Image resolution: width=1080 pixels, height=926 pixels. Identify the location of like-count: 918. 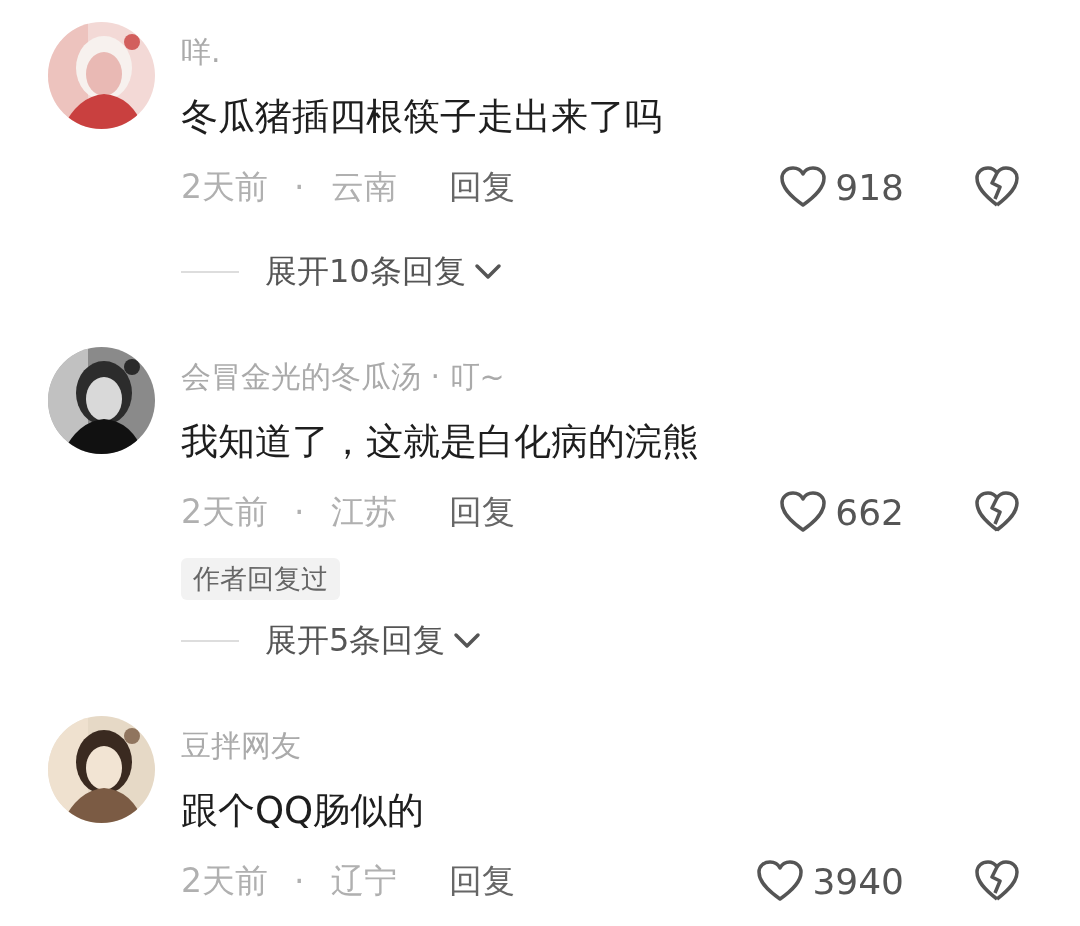
(869, 187).